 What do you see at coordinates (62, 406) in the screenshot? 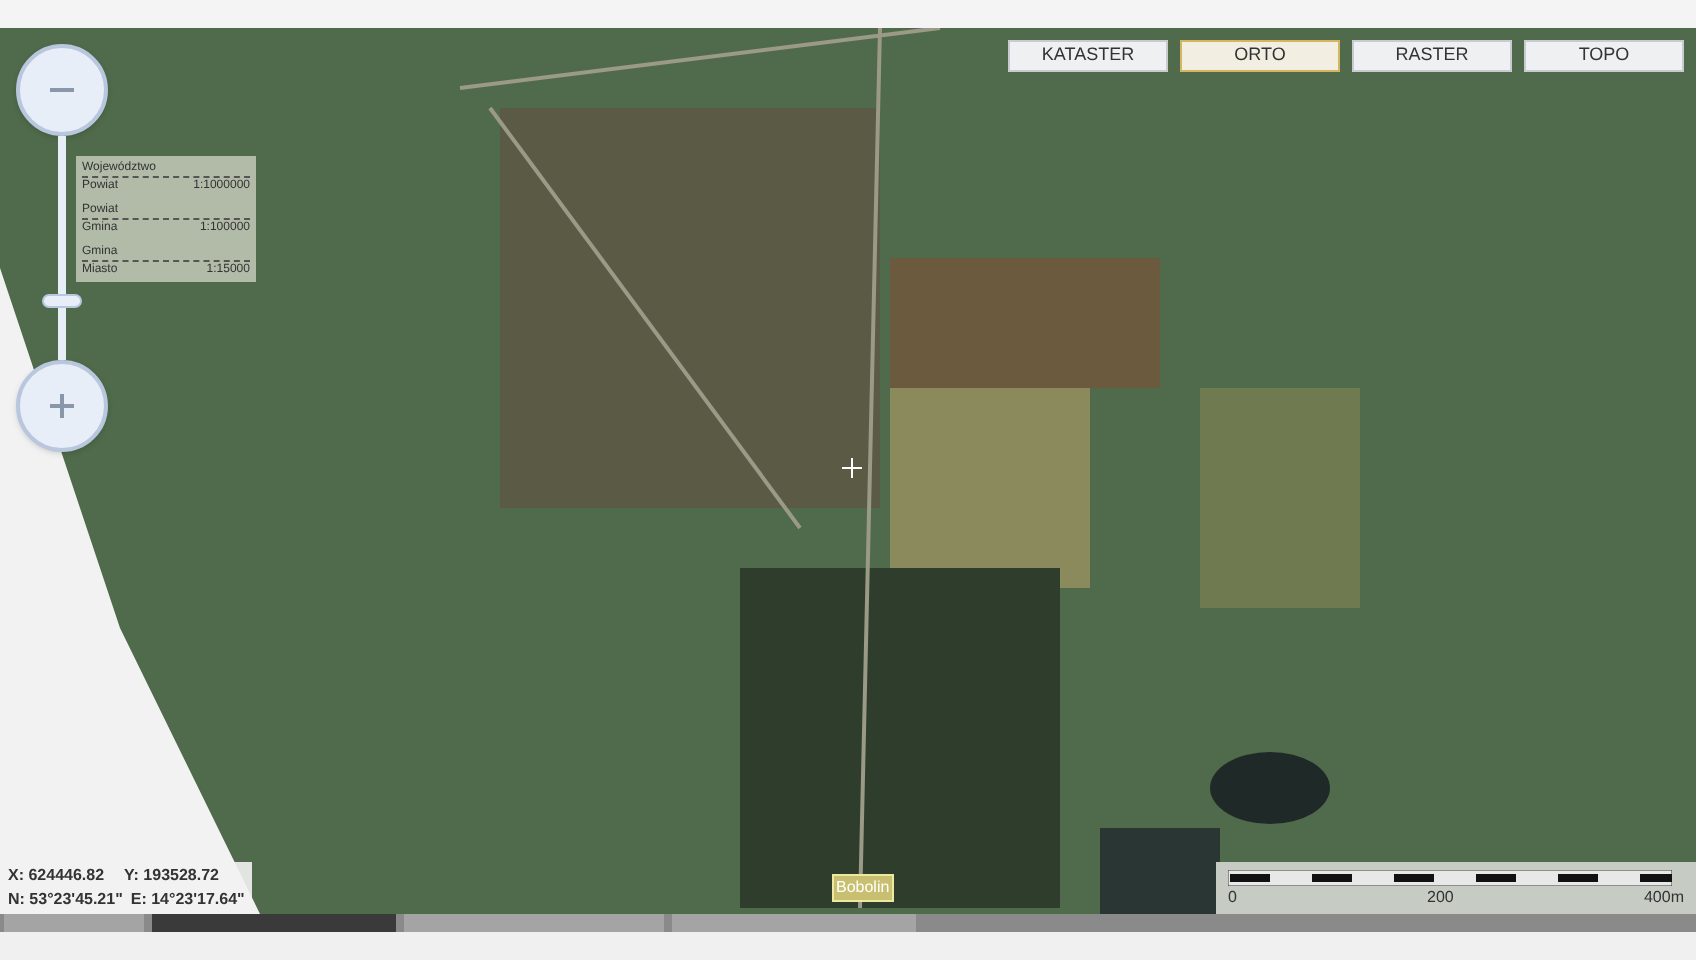
I see `plus-icon` at bounding box center [62, 406].